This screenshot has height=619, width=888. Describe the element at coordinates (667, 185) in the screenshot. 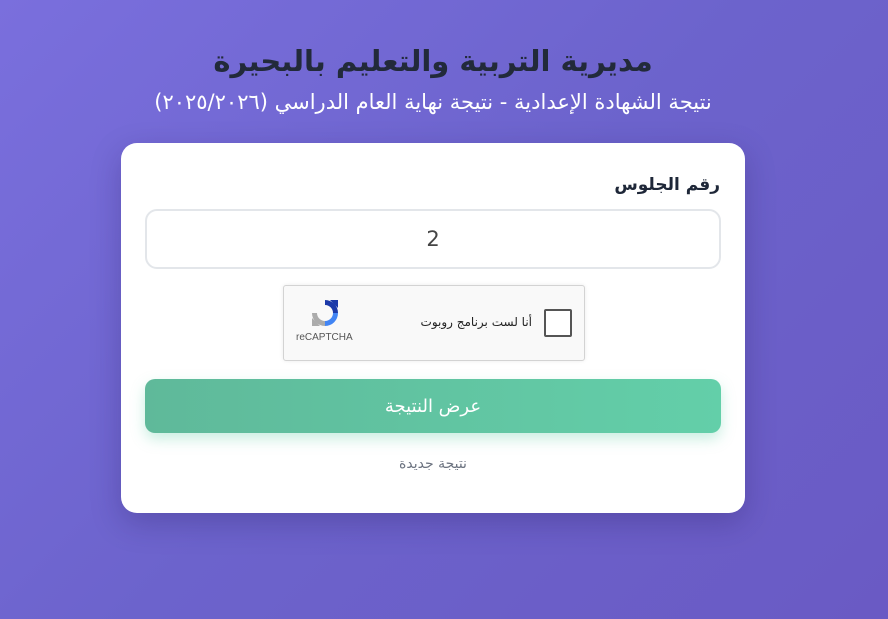

I see `seat-number-label: رقم الجلوس` at that location.